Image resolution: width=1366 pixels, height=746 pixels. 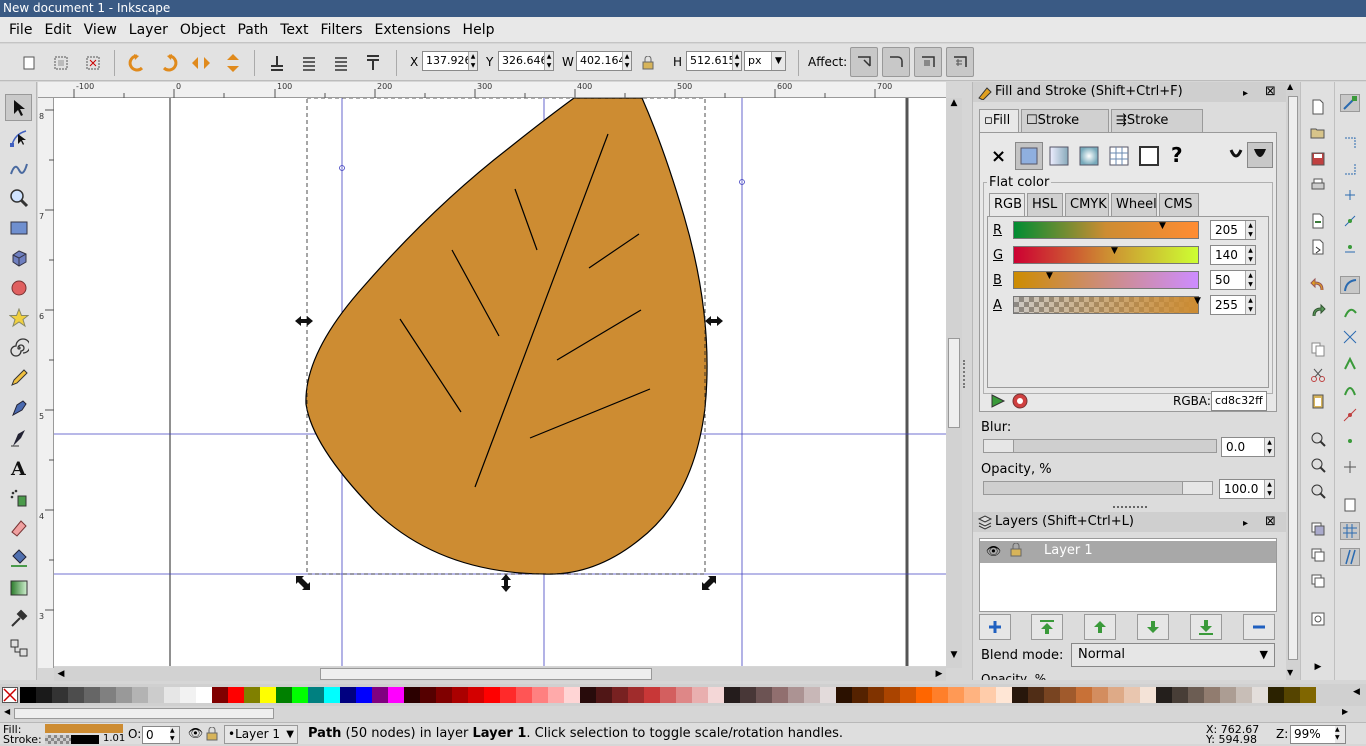 What do you see at coordinates (1098, 488) in the screenshot?
I see `opacity-slider` at bounding box center [1098, 488].